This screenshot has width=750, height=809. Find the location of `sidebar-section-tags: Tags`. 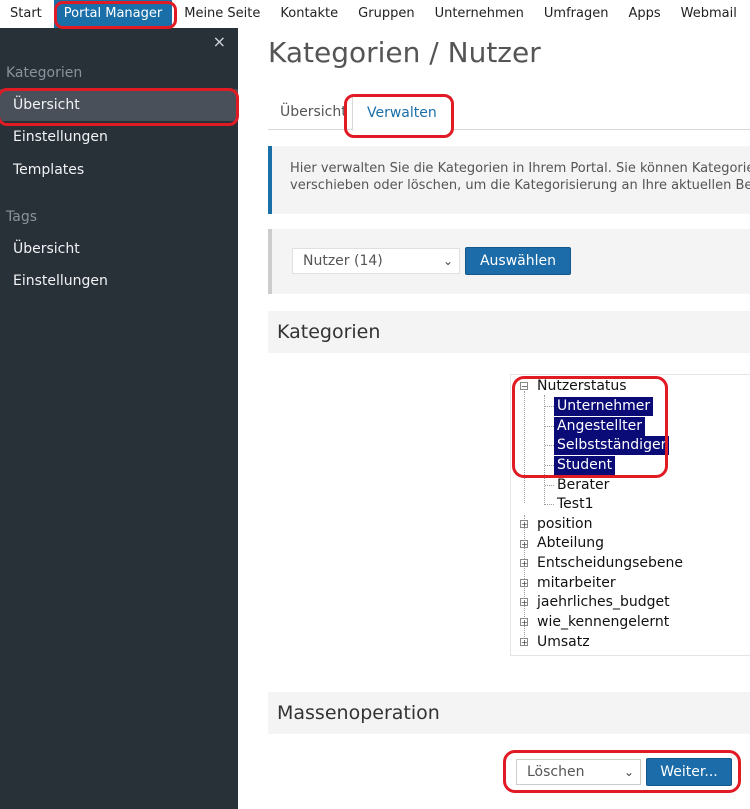

sidebar-section-tags: Tags is located at coordinates (21, 217).